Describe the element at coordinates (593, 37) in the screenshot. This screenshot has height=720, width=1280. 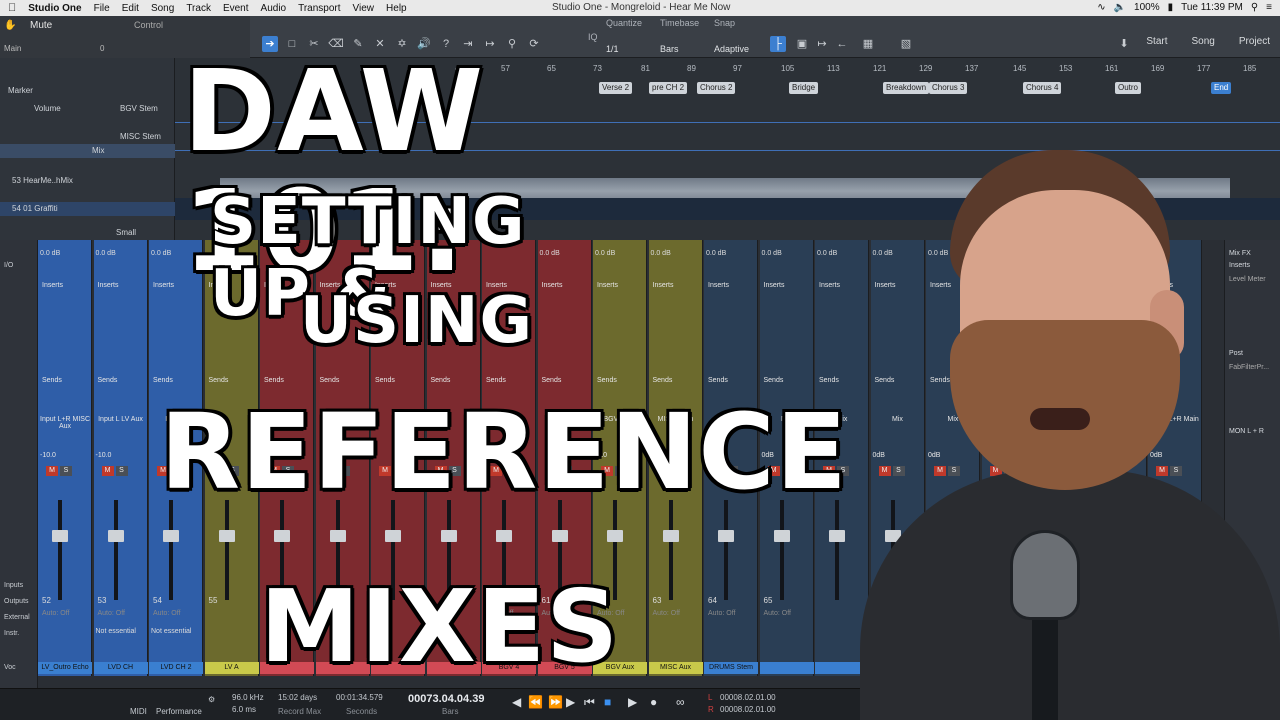
I see `iq-label: IQ` at that location.